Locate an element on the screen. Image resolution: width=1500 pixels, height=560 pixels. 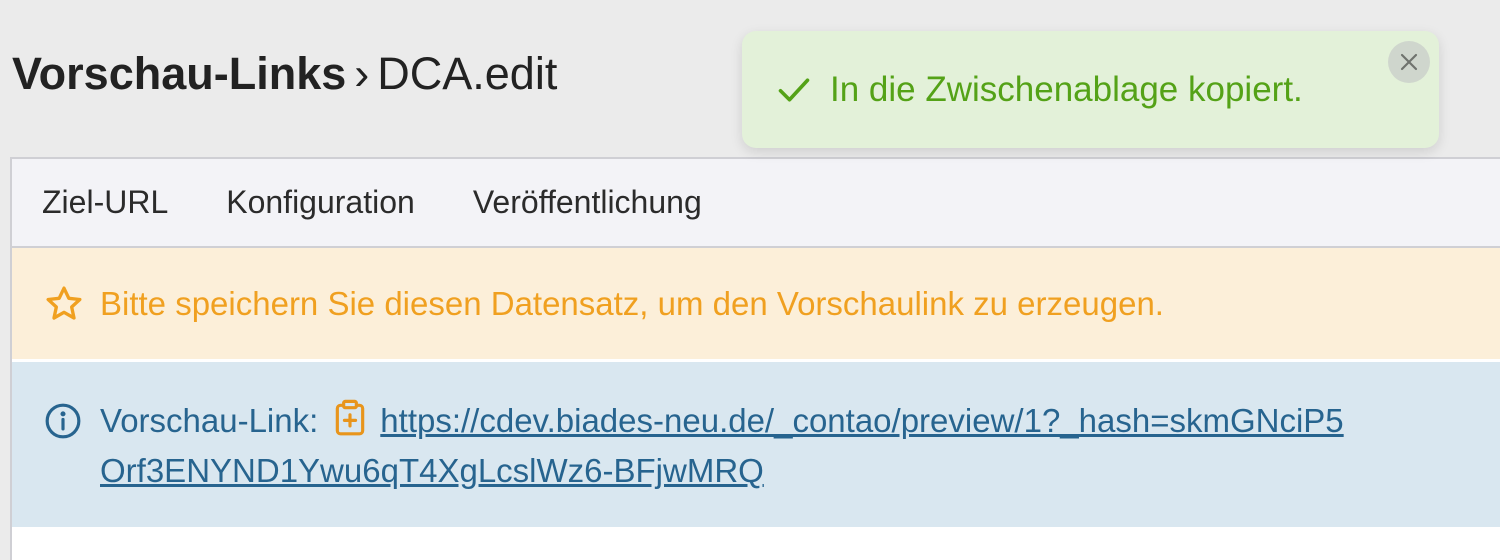
check-icon is located at coordinates (794, 90).